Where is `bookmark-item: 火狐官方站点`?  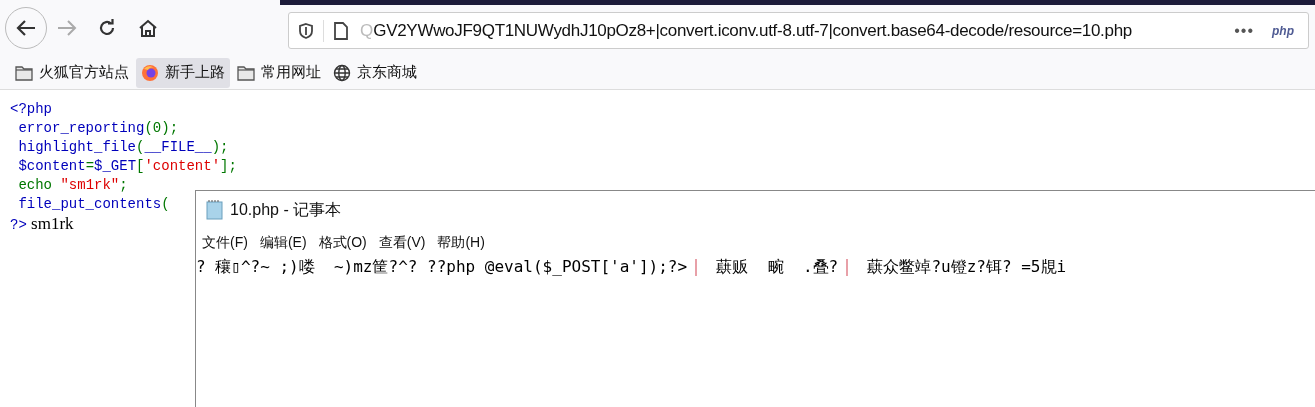 bookmark-item: 火狐官方站点 is located at coordinates (72, 72).